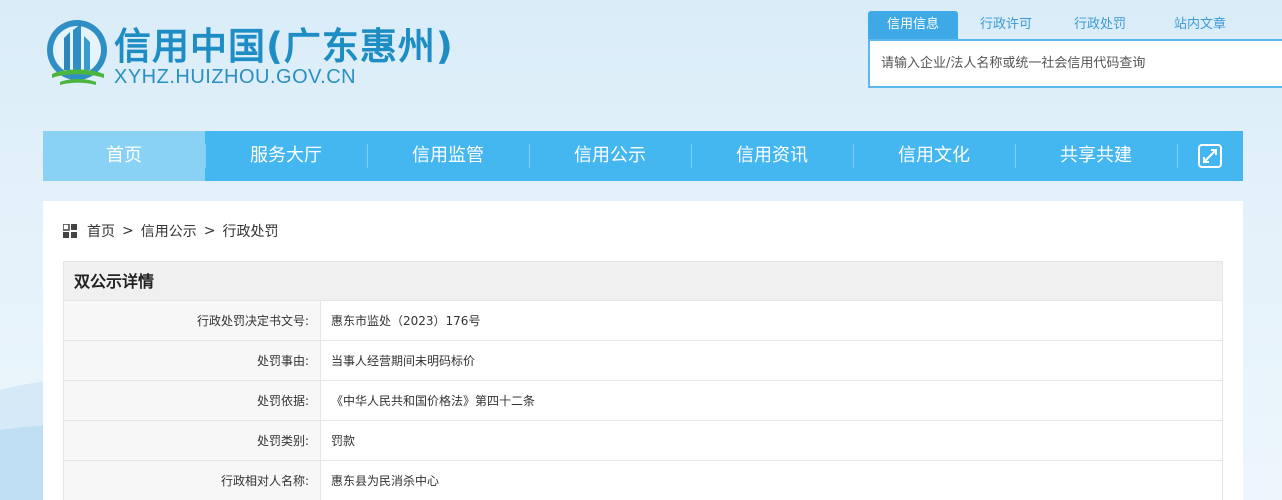 This screenshot has height=500, width=1282. I want to click on search-input, so click(1076, 63).